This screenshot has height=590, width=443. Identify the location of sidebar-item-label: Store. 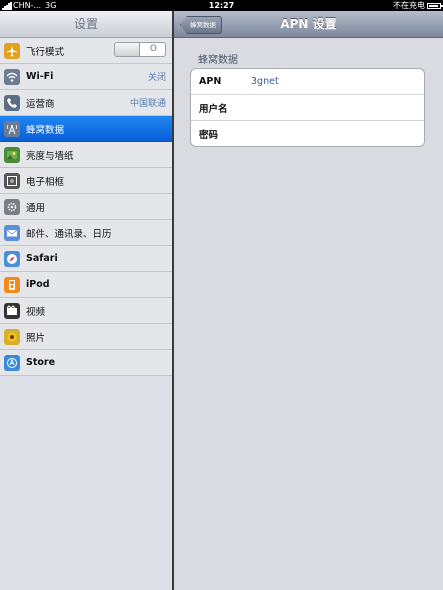
(41, 362).